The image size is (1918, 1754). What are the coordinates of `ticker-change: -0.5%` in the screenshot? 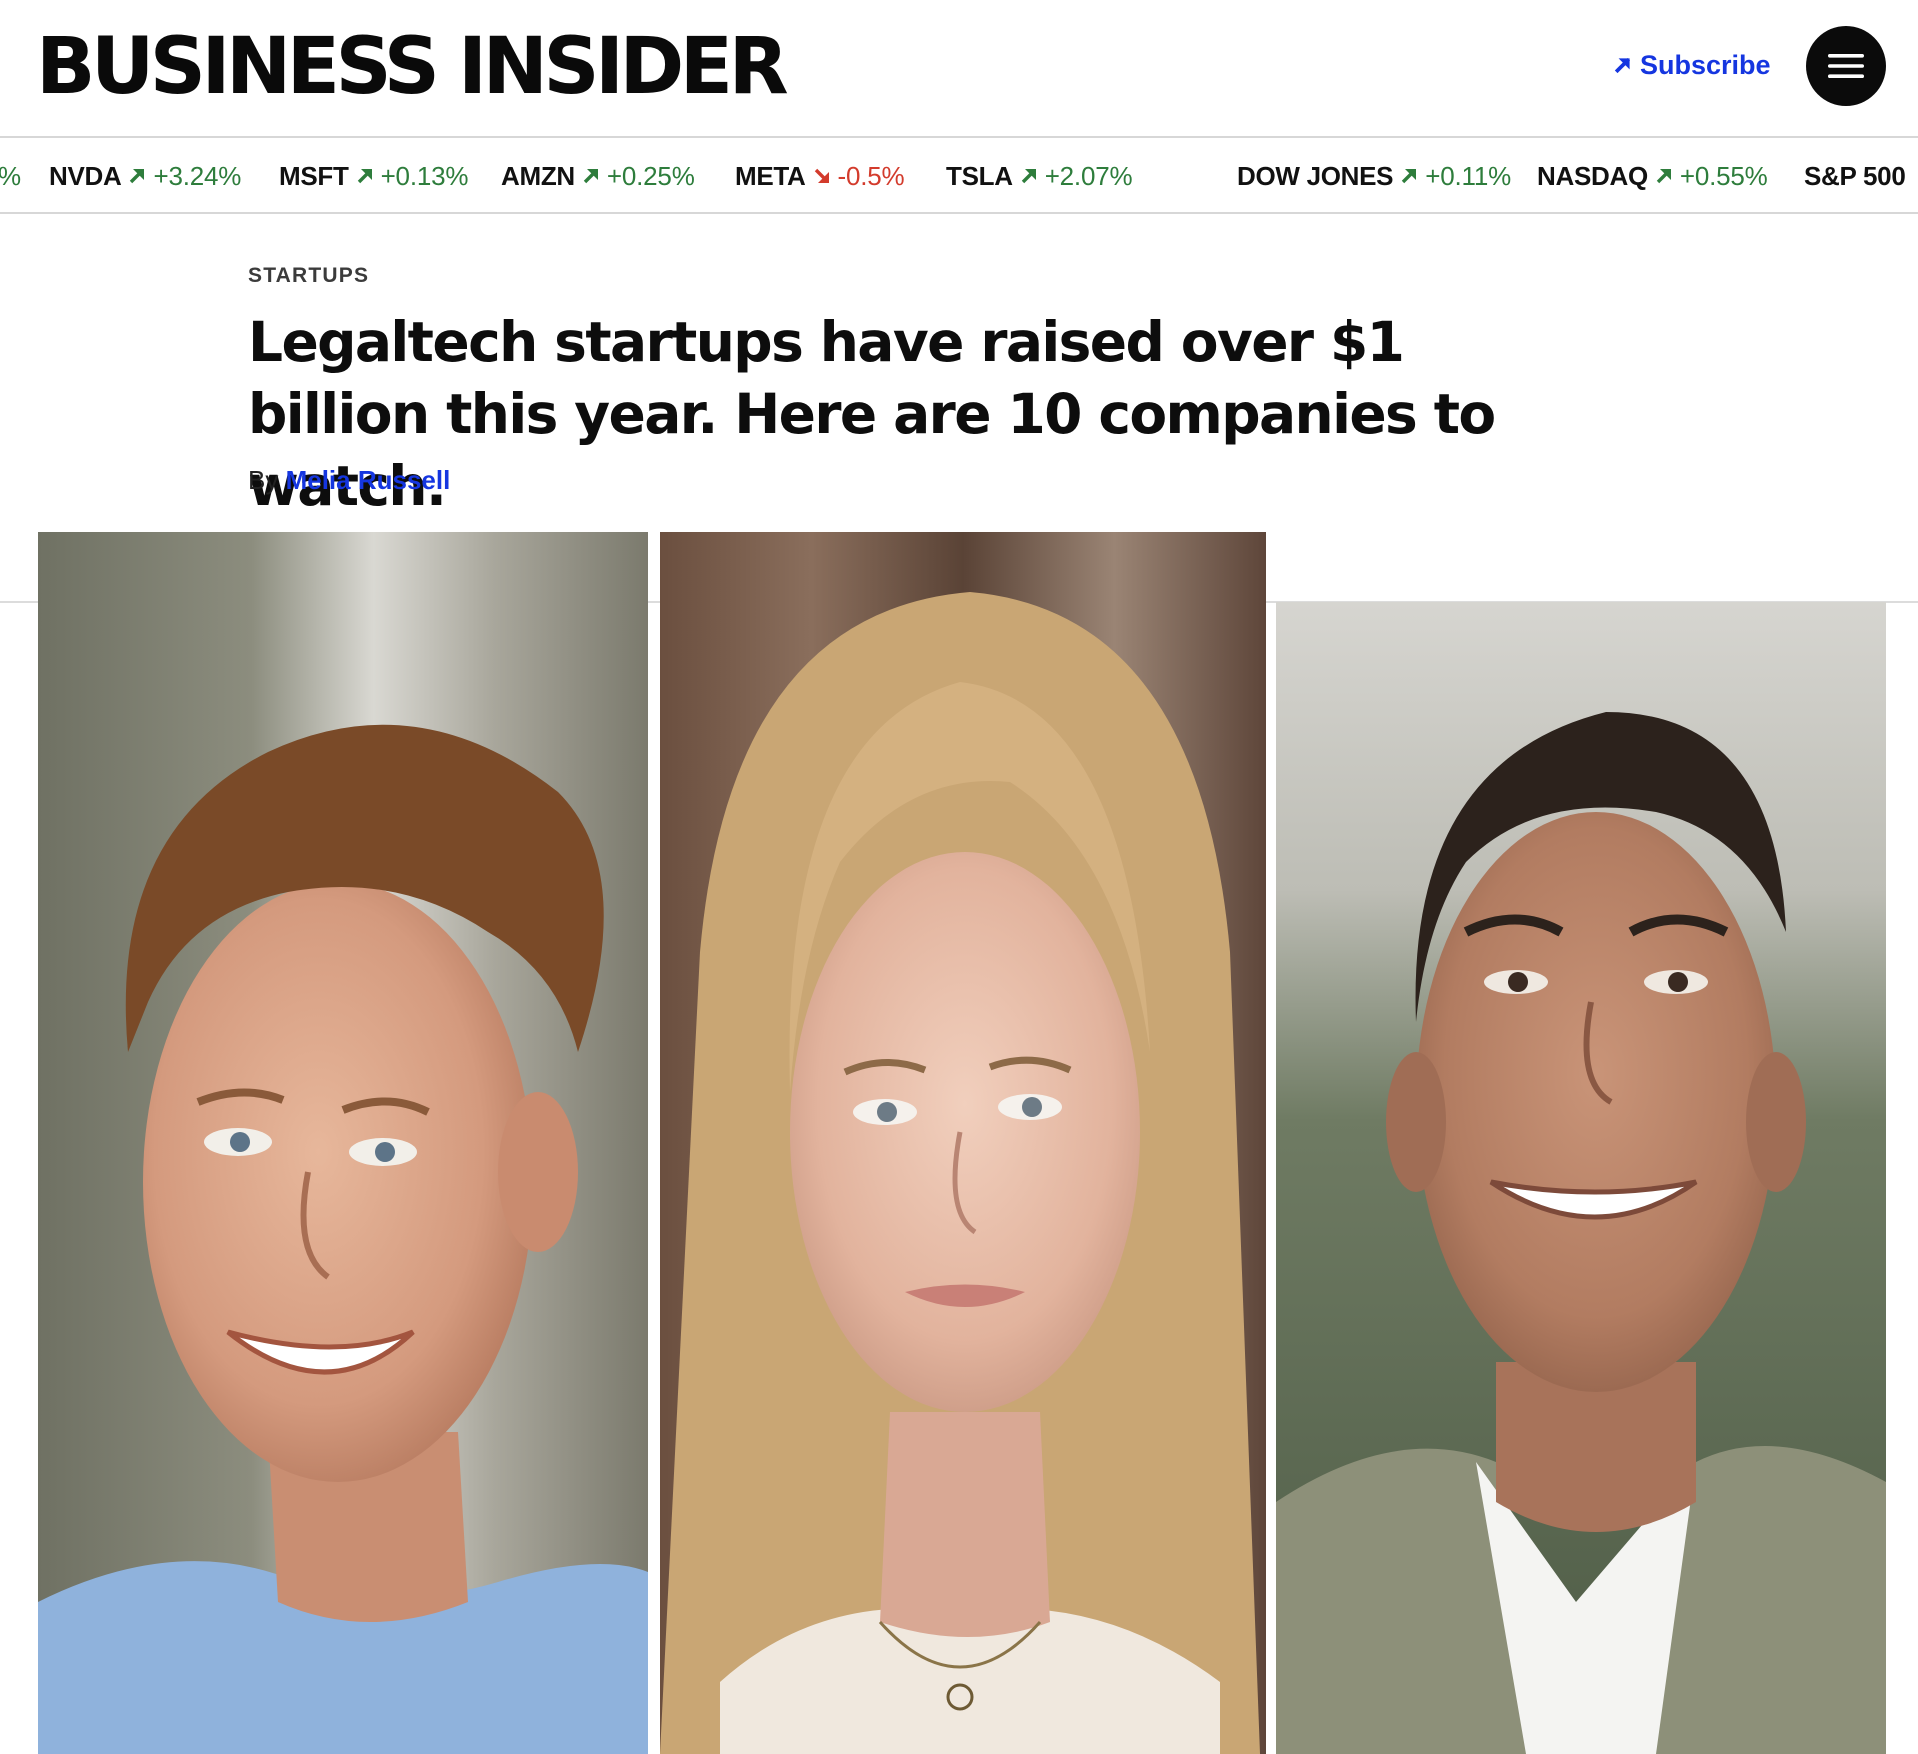 It's located at (871, 176).